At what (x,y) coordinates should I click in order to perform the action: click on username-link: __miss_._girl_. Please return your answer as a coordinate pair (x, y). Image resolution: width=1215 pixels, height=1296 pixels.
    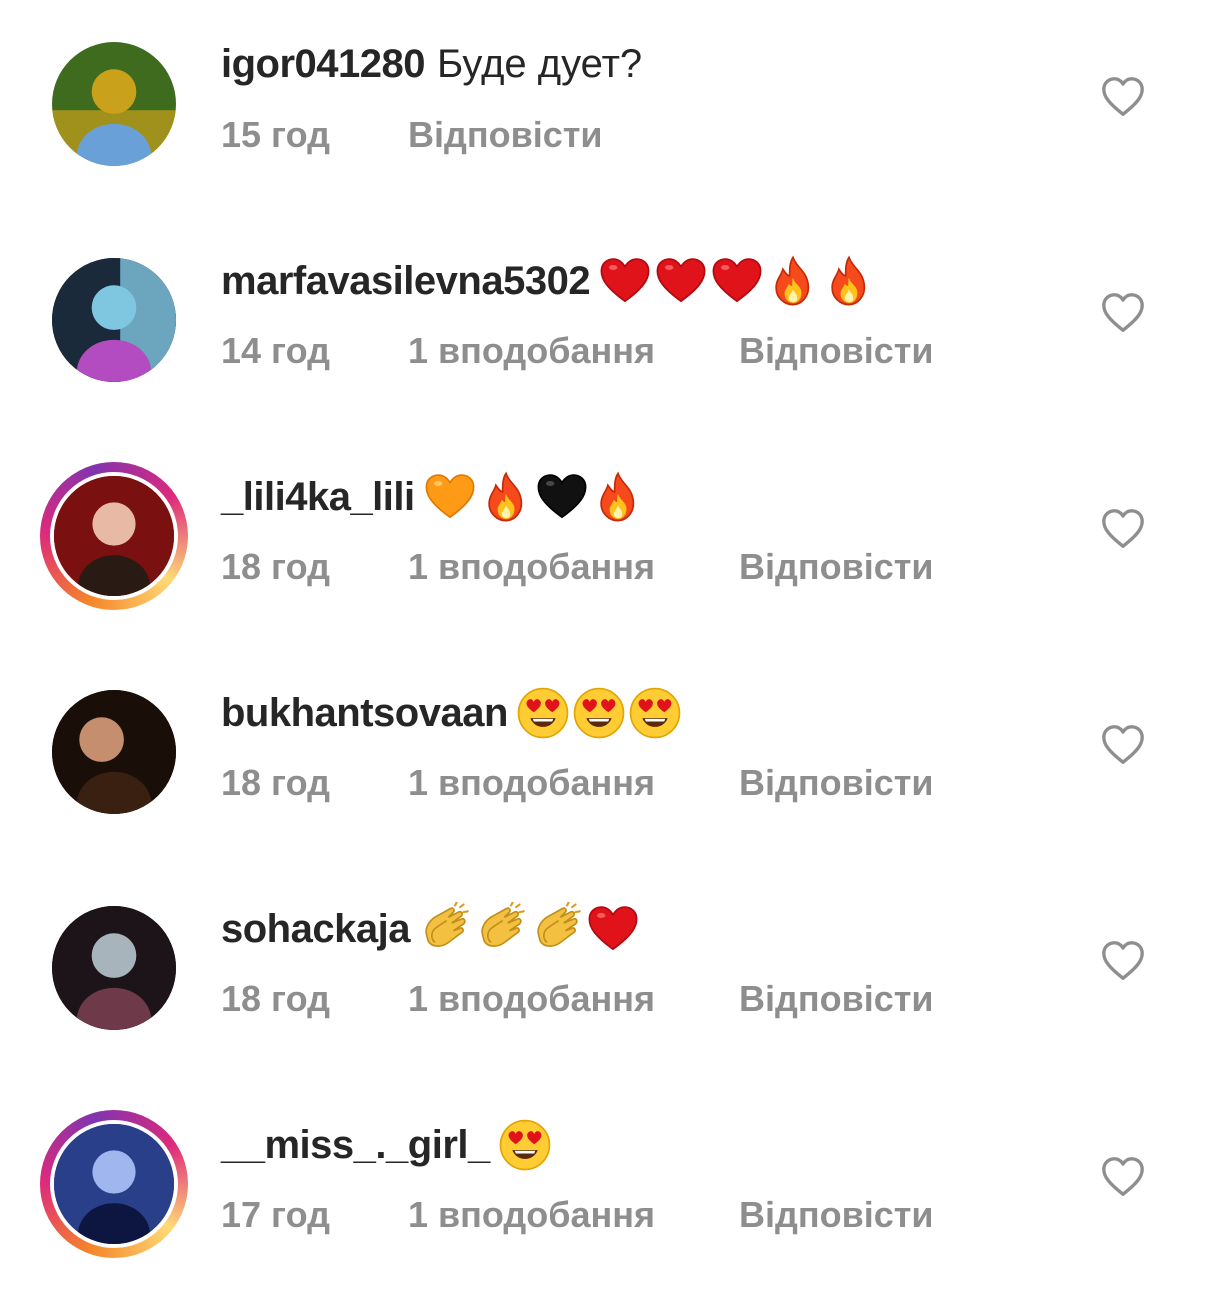
    Looking at the image, I should click on (355, 1145).